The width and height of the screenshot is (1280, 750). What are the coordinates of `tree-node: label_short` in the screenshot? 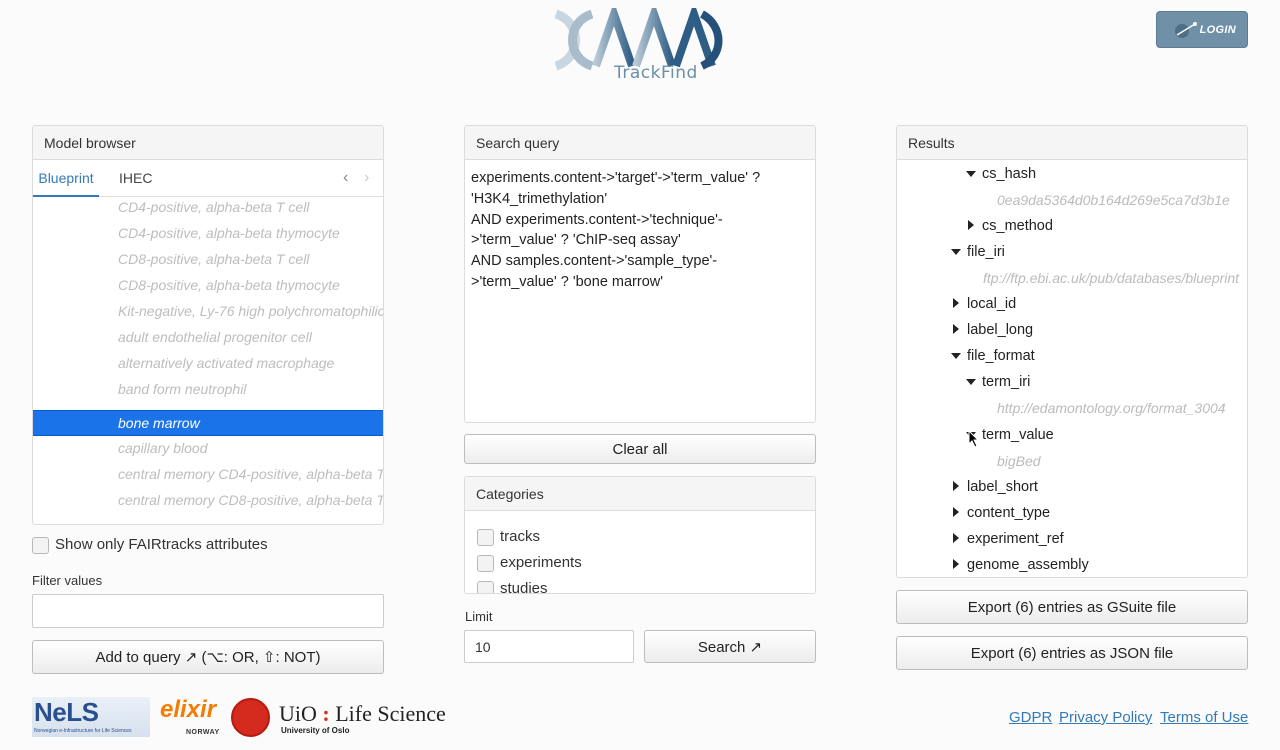 It's located at (1002, 487).